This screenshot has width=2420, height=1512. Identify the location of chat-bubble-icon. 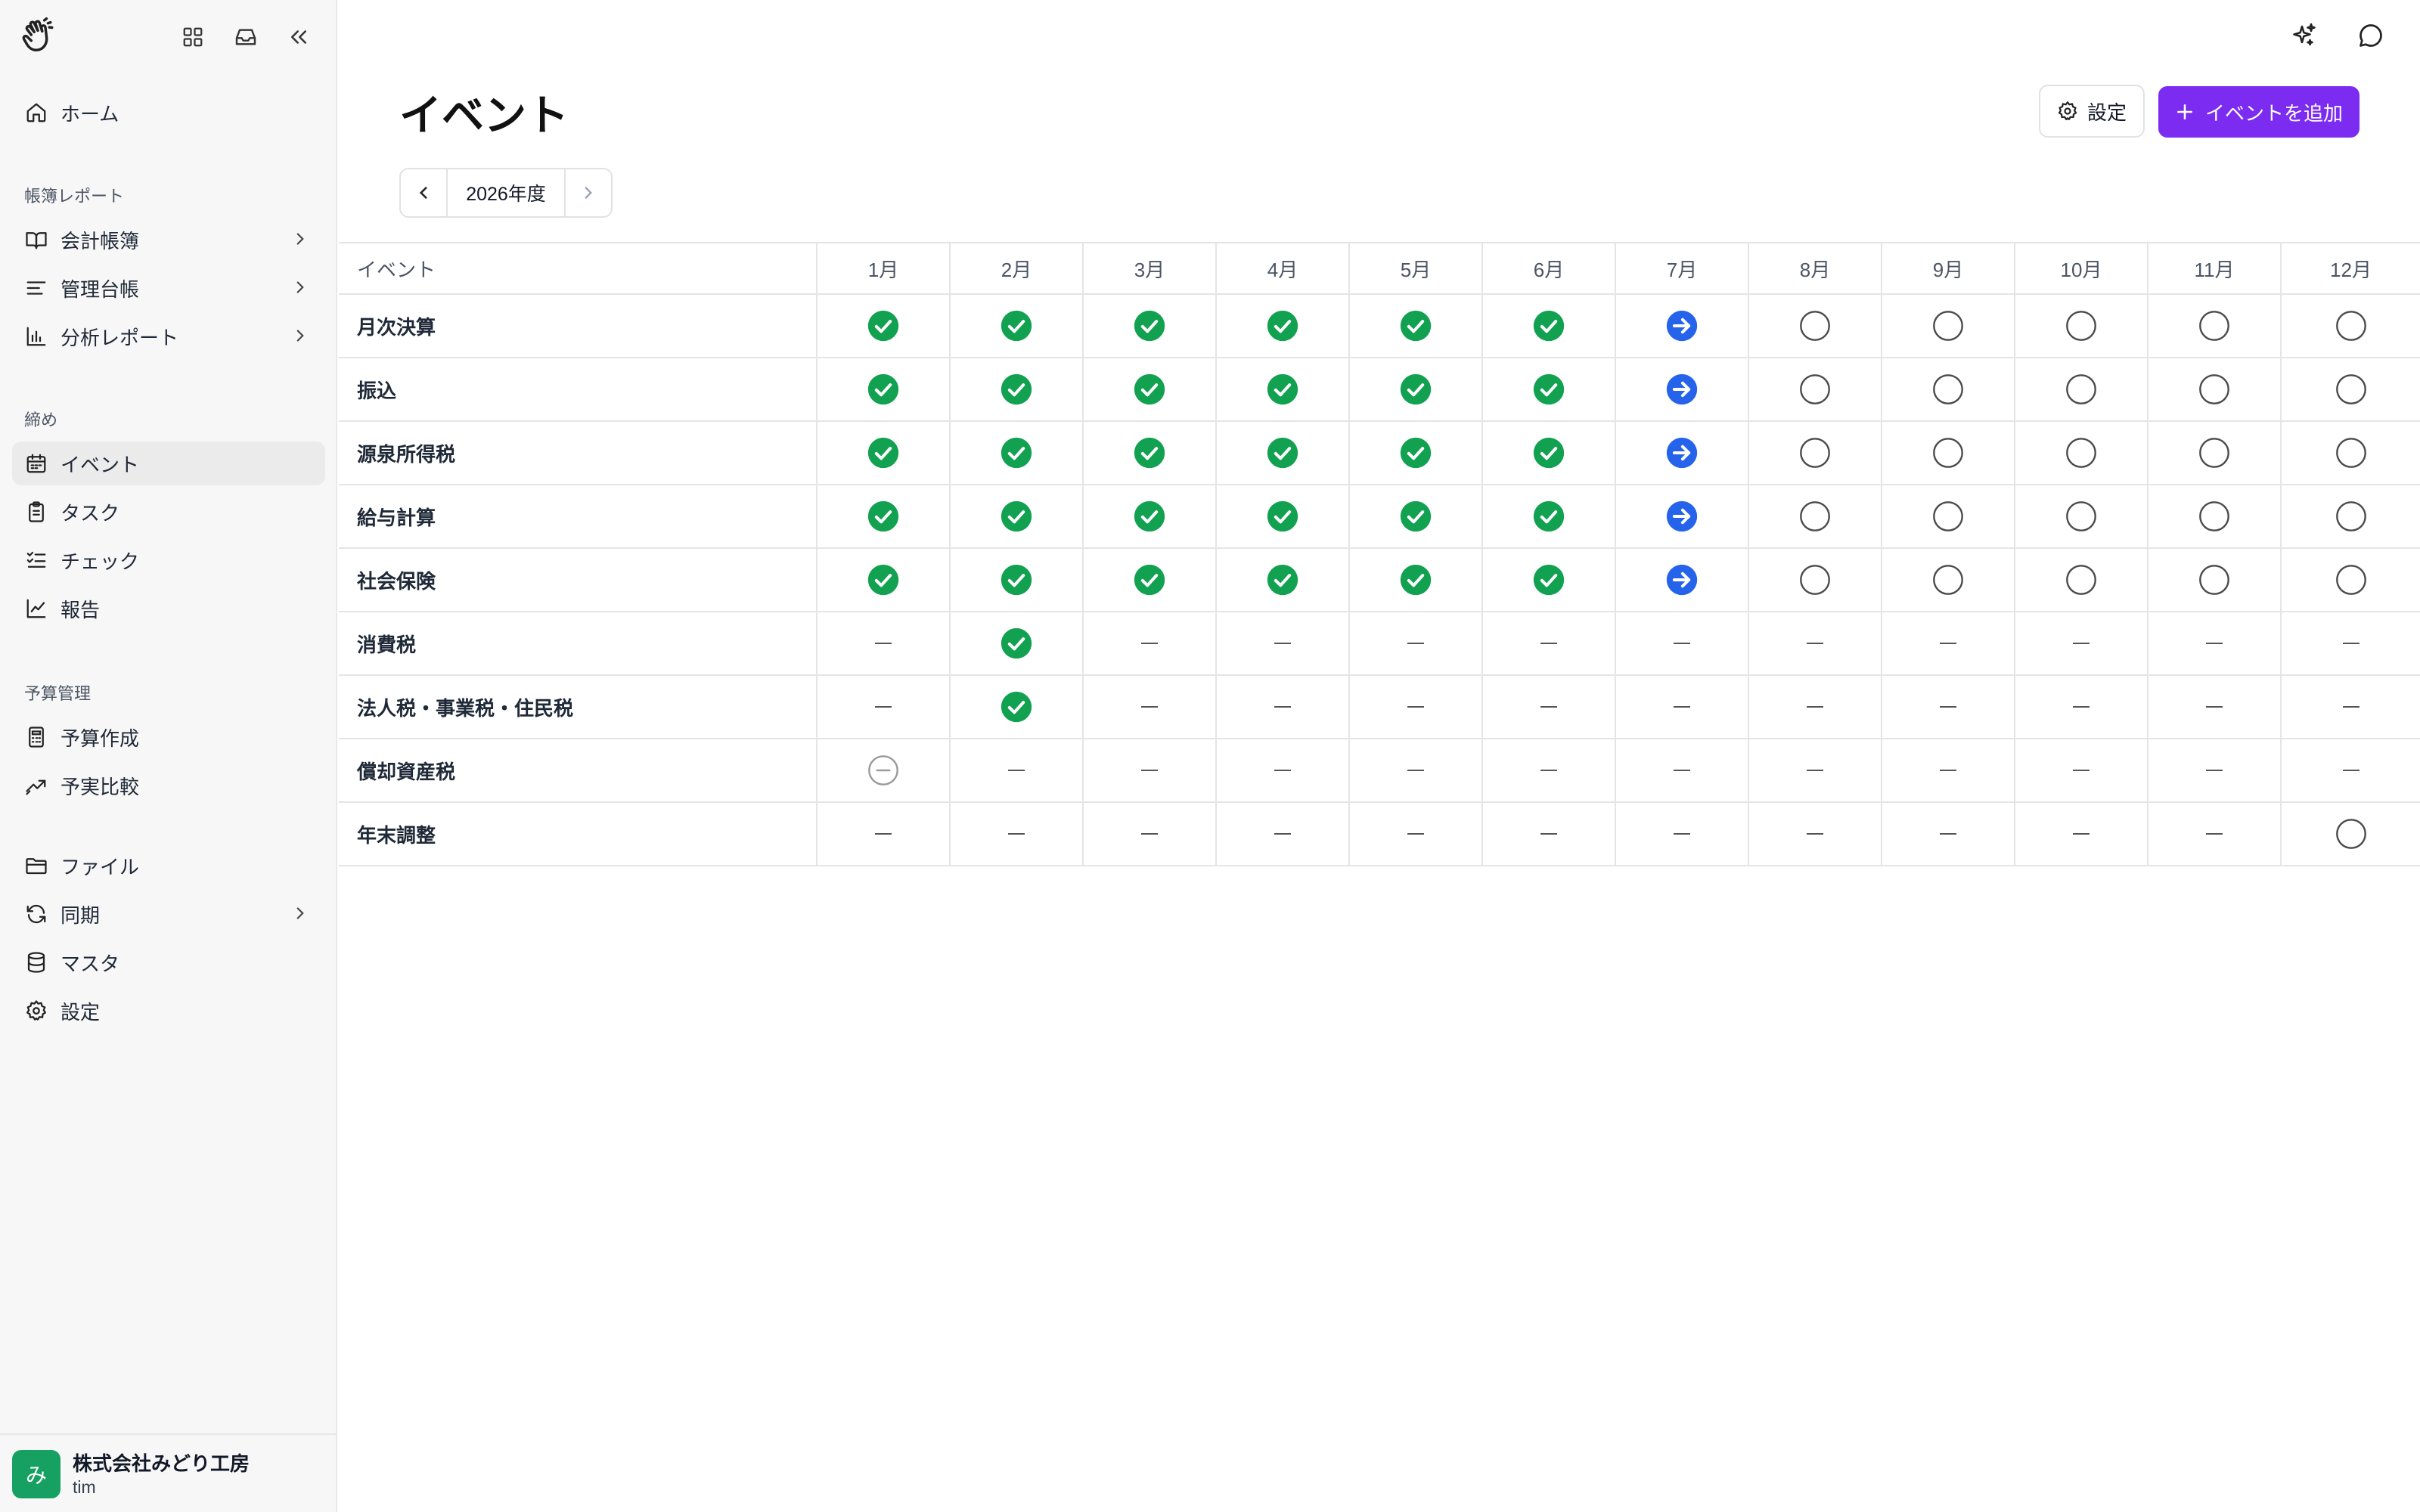
(2371, 36).